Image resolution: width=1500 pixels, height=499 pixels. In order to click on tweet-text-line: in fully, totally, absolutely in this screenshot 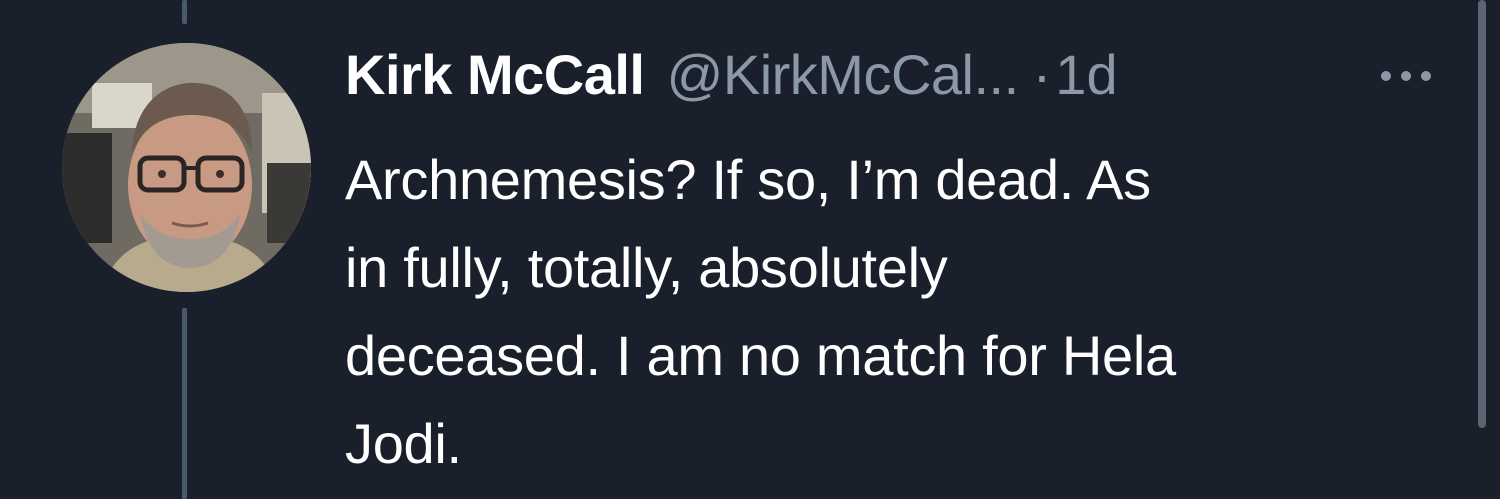, I will do `click(646, 267)`.